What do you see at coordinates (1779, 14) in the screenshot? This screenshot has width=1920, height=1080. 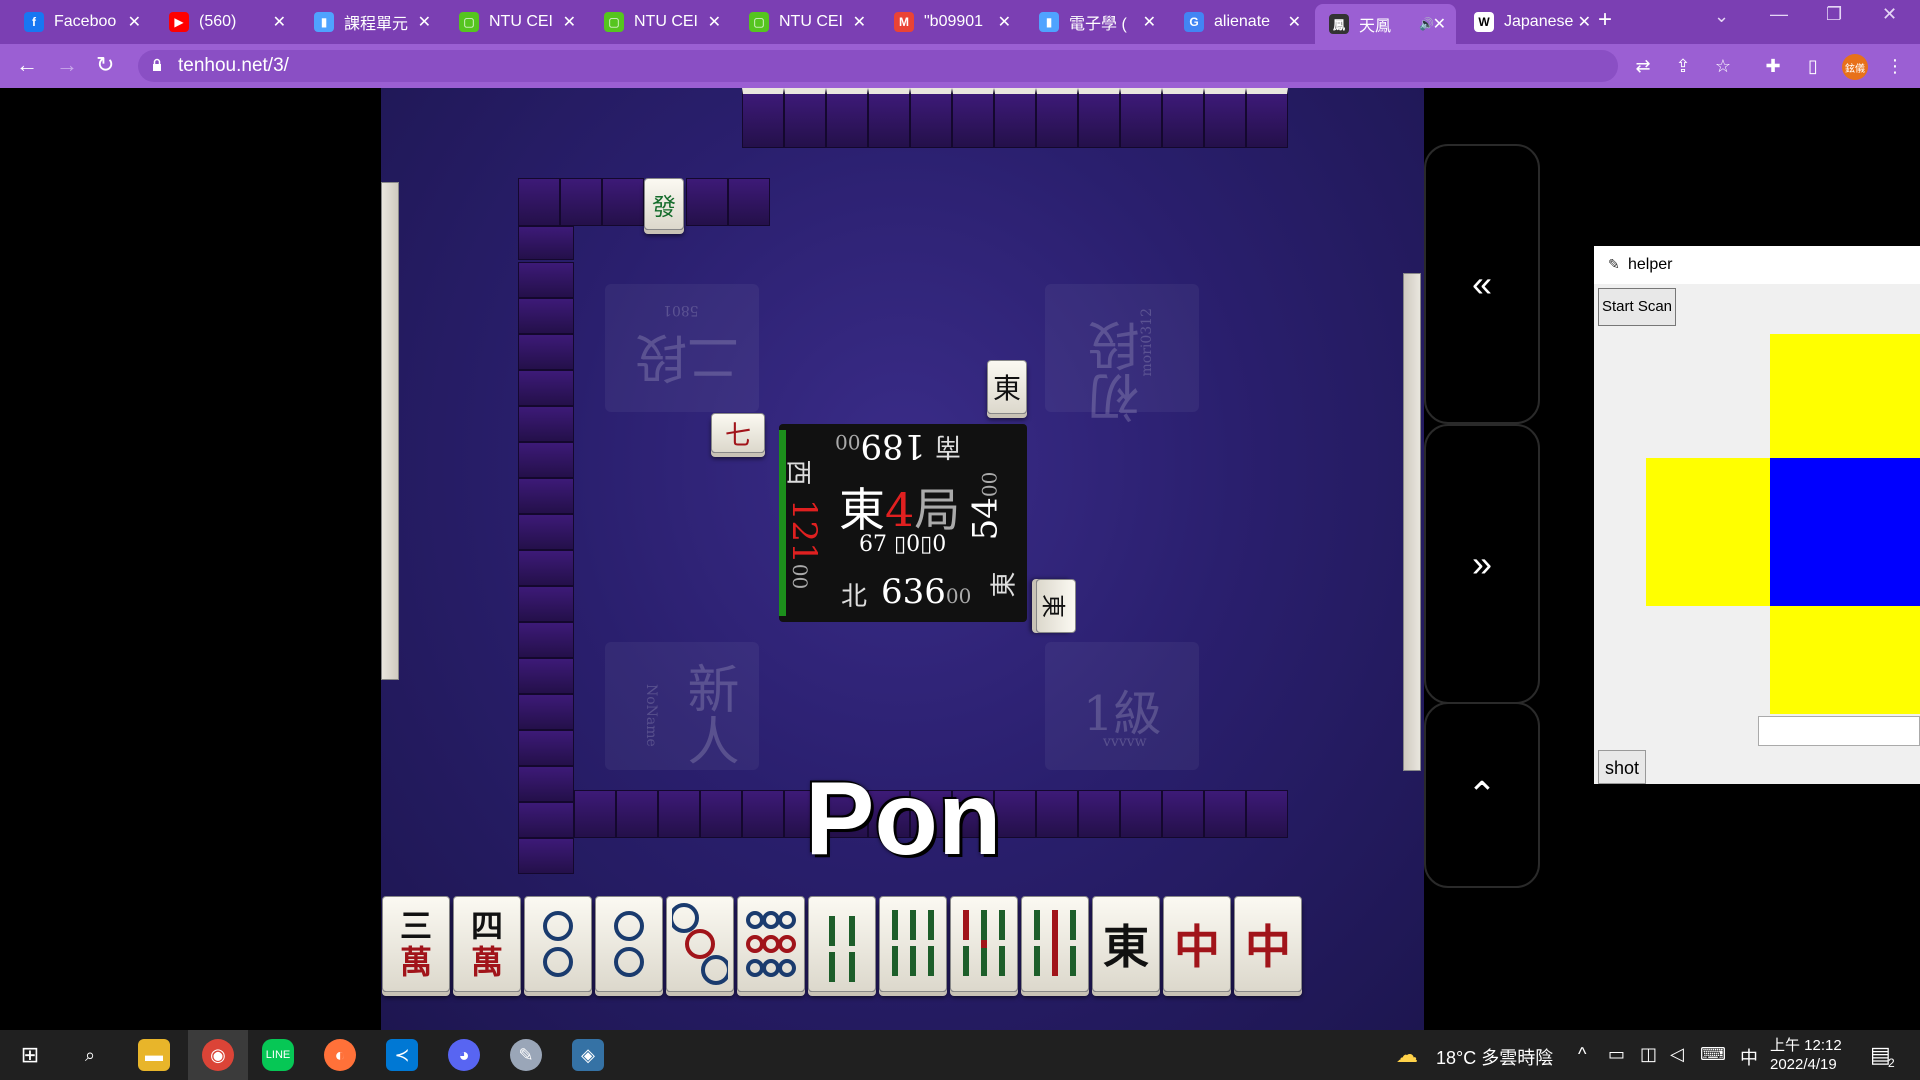 I see `minimize-button: —` at bounding box center [1779, 14].